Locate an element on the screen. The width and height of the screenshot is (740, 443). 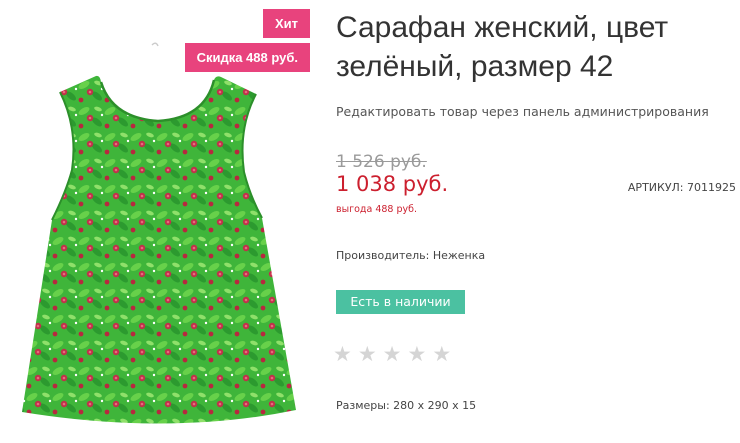
savings-text: выгода 488 руб. is located at coordinates (376, 209).